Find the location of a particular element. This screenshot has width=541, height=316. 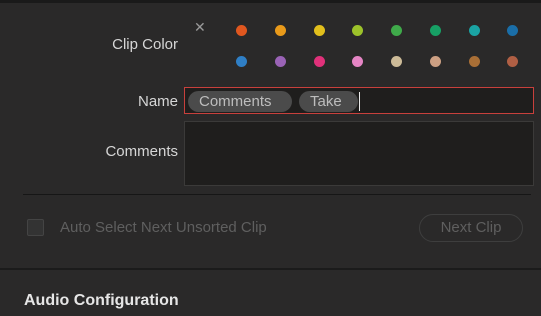

name-token-take: Take is located at coordinates (328, 101).